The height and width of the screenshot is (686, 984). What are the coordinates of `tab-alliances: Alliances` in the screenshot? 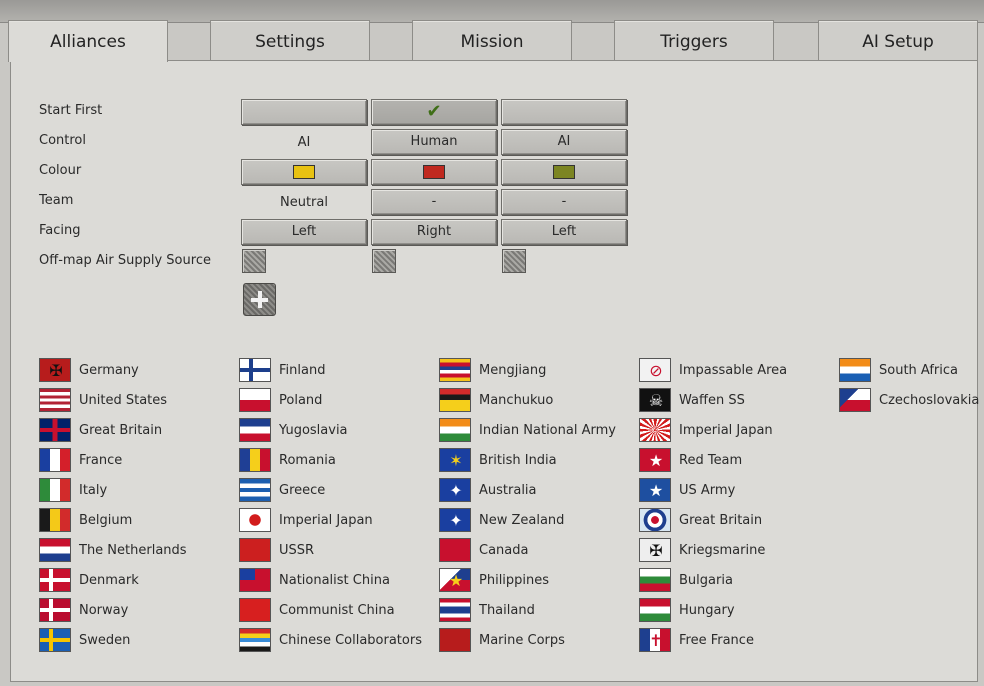 It's located at (88, 41).